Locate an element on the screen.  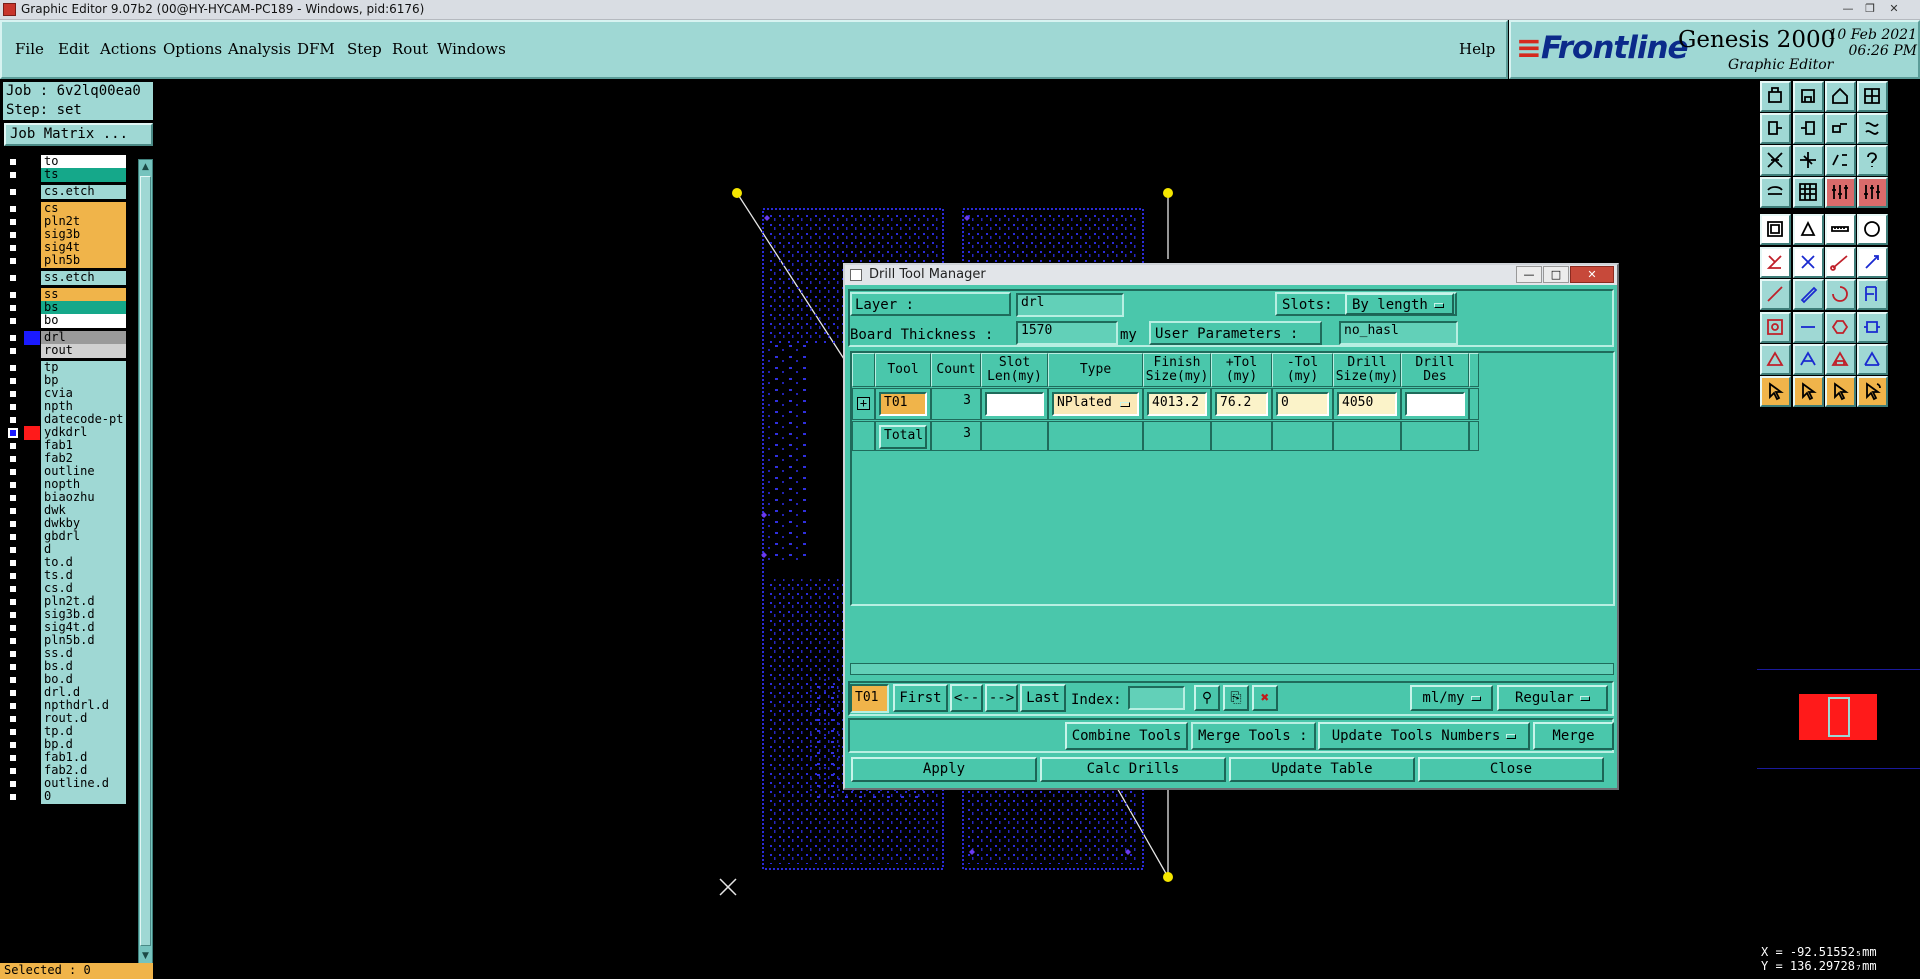
layer-name: sig4t is located at coordinates (83, 248).